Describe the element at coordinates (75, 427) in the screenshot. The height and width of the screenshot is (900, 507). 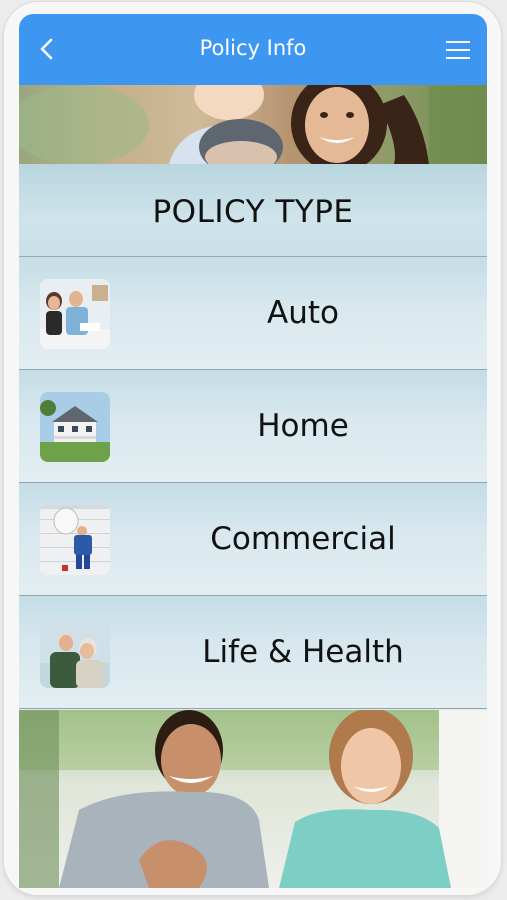
I see `house-thumbnail` at that location.